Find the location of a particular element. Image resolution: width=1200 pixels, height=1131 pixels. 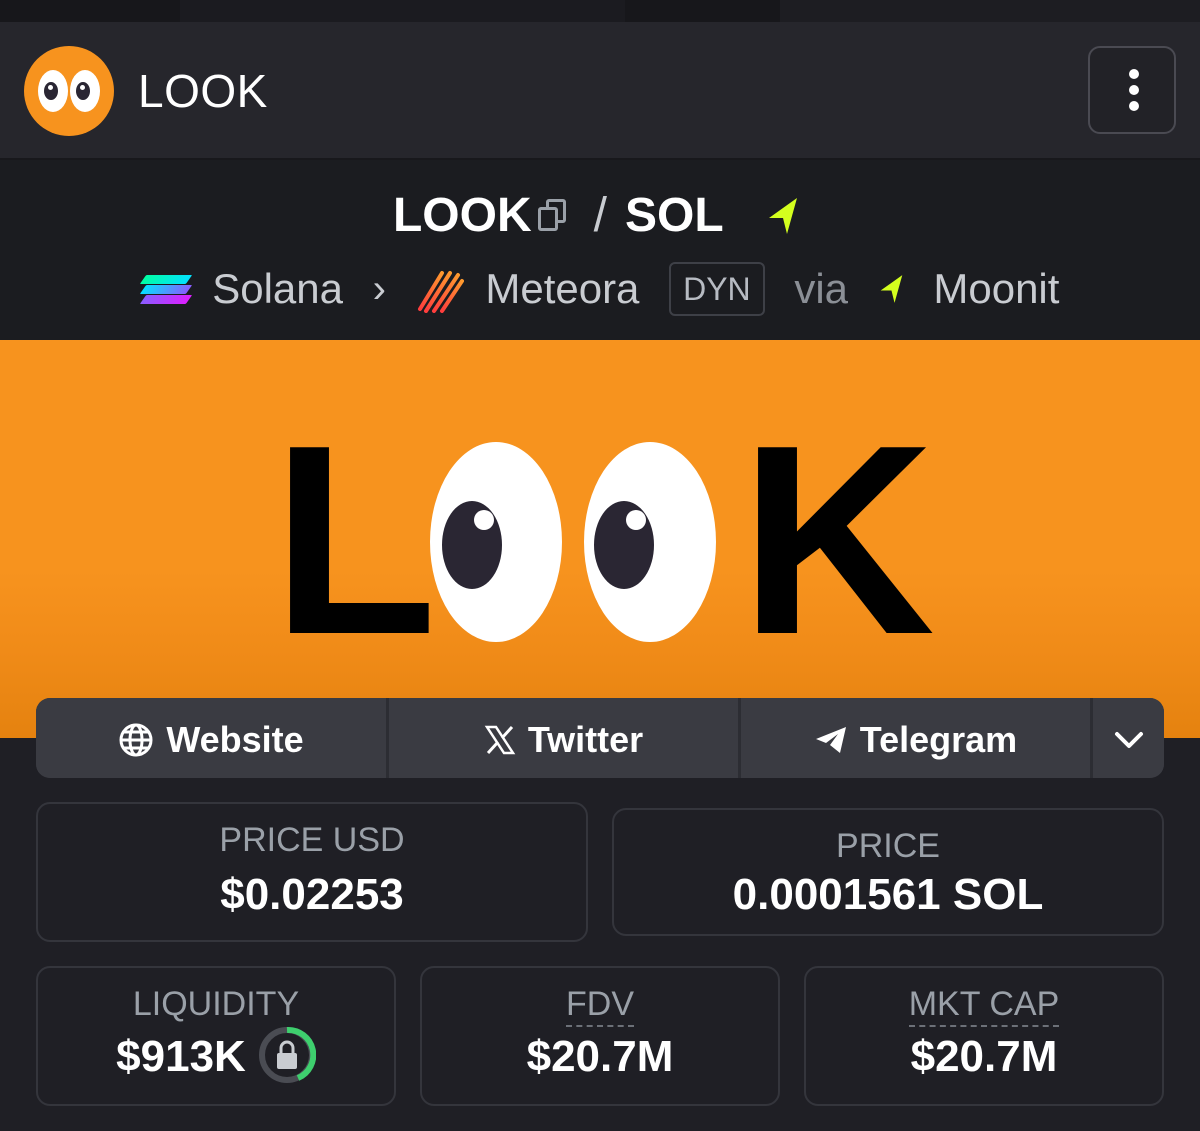

telegram-link: Telegram is located at coordinates (914, 738).